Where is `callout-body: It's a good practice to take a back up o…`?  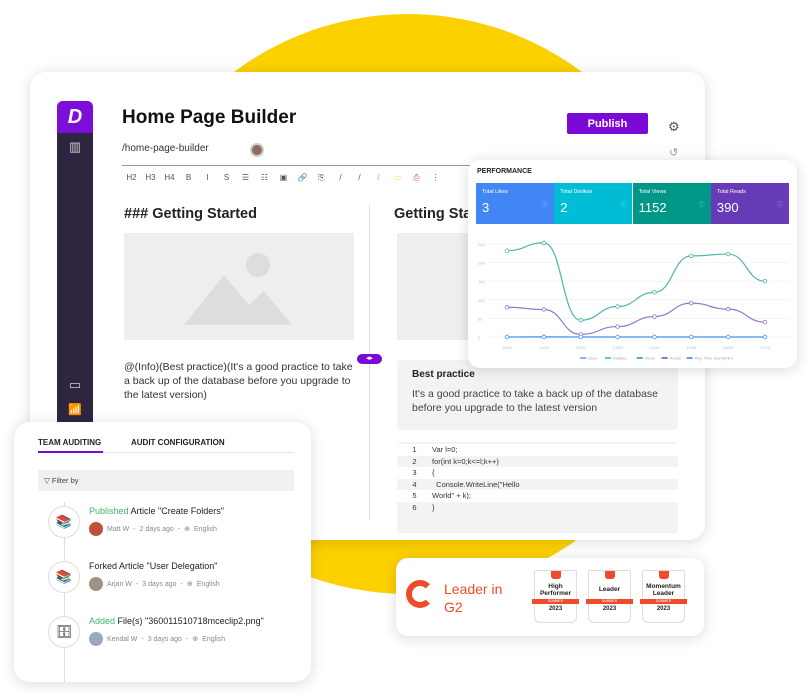
callout-body: It's a good practice to take a back up o… is located at coordinates (535, 401).